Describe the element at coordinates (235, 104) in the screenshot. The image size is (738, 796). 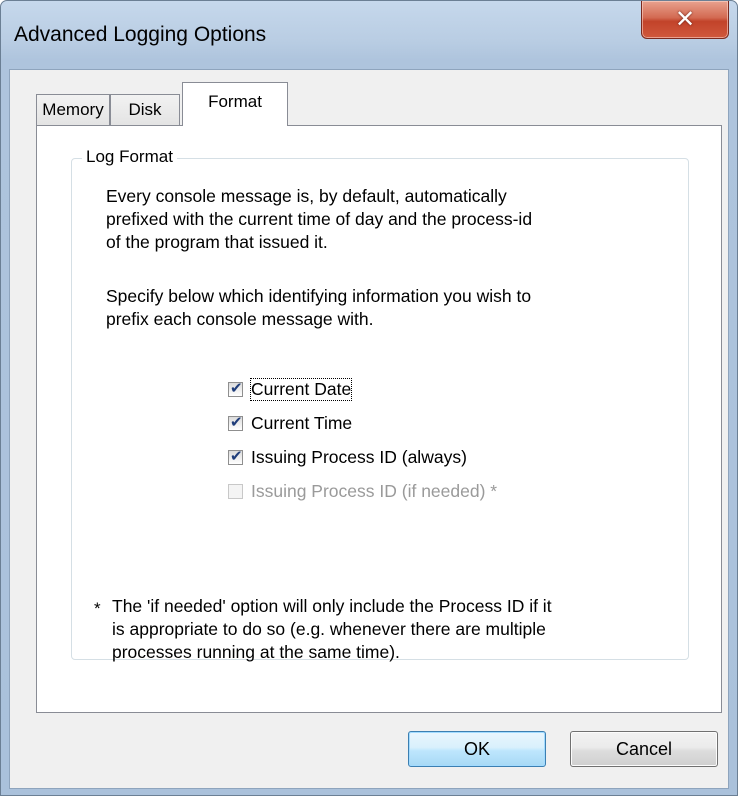
I see `tab-format: Format` at that location.